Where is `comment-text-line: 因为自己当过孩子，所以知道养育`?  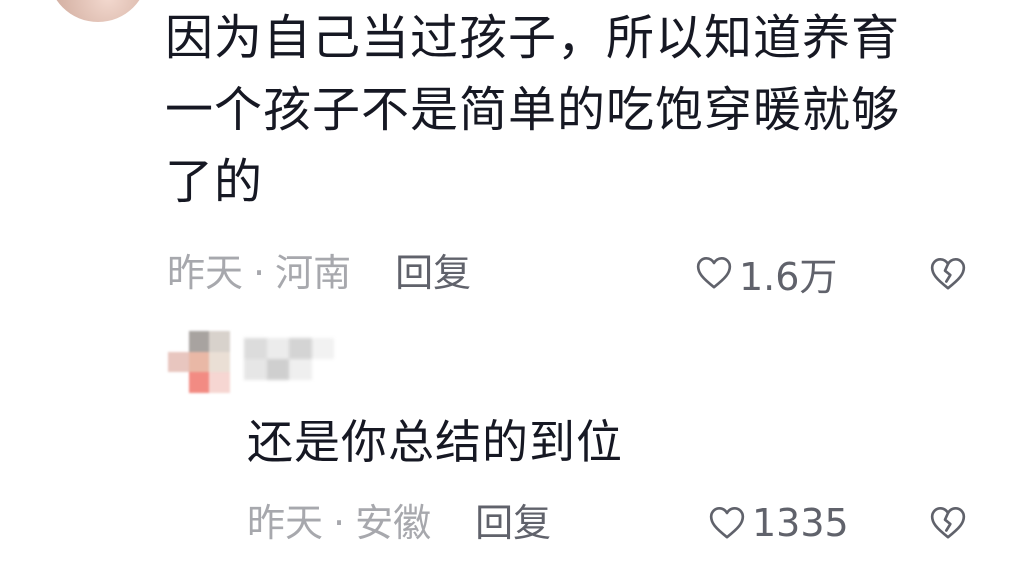 comment-text-line: 因为自己当过孩子，所以知道养育 is located at coordinates (533, 38).